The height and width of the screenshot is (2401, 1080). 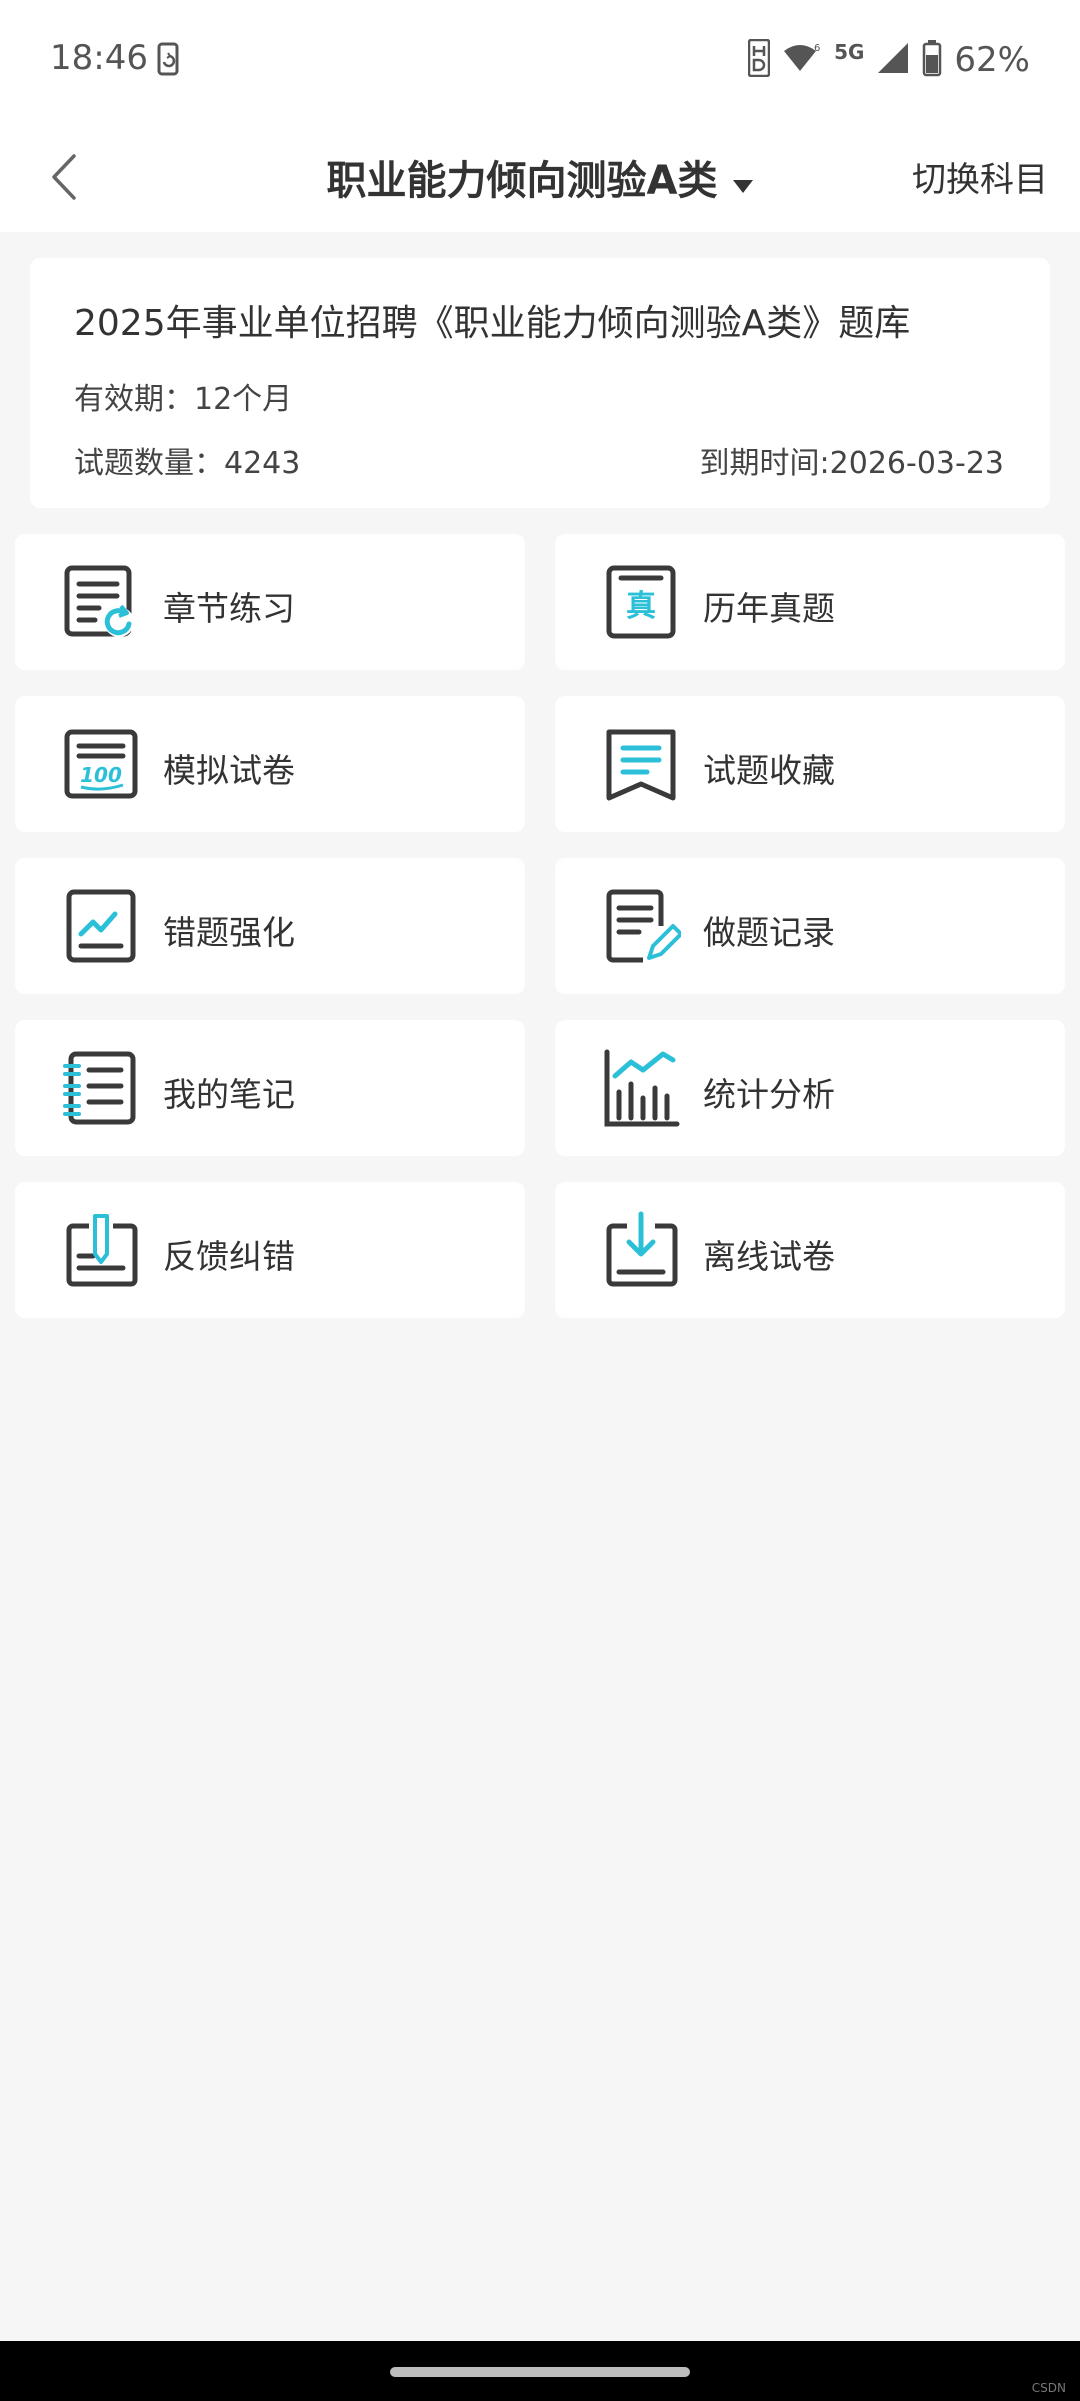 I want to click on status-time: 18:46, so click(x=99, y=58).